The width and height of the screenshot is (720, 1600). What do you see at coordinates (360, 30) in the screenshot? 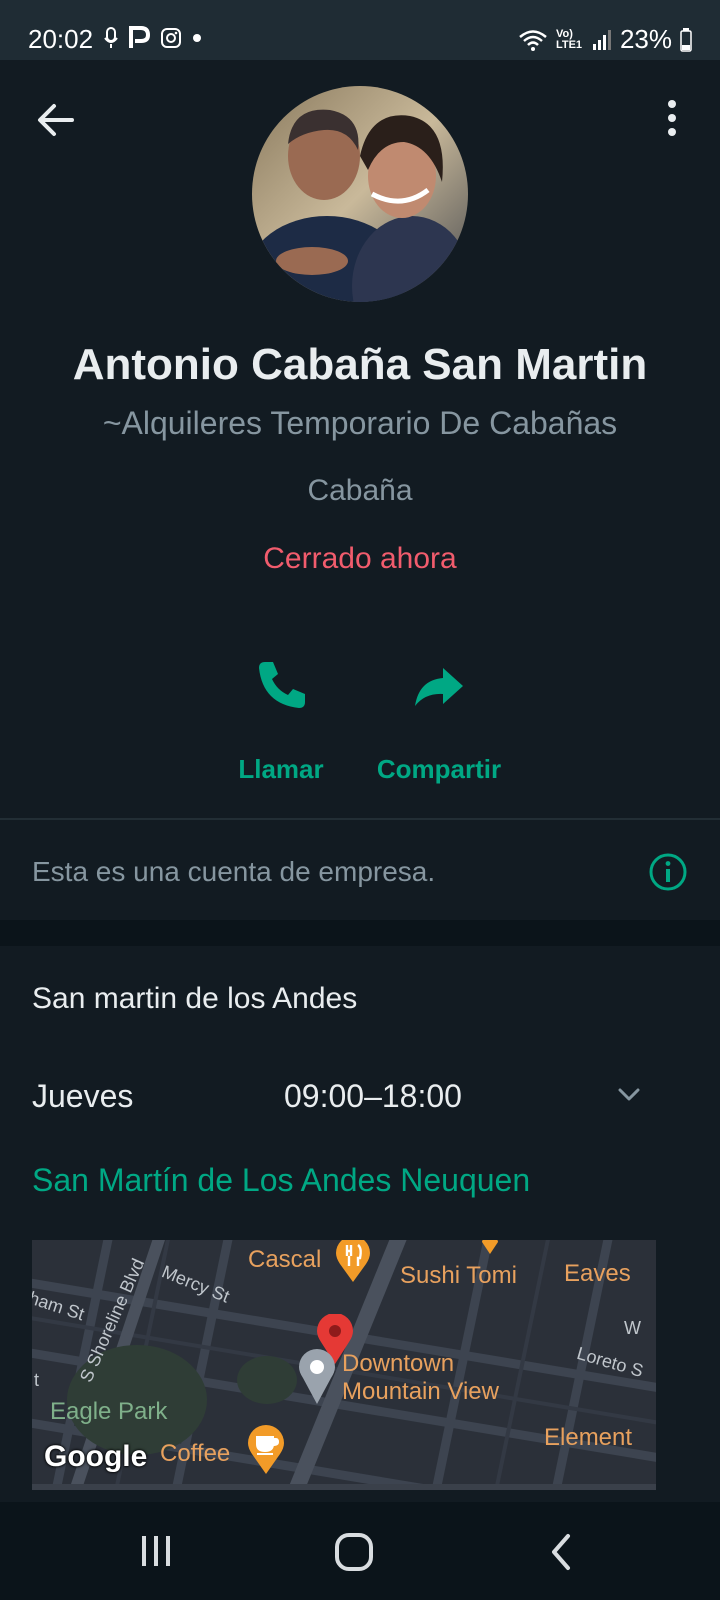
I see `status-bar: 20:02 Vo) LTE1 23%` at bounding box center [360, 30].